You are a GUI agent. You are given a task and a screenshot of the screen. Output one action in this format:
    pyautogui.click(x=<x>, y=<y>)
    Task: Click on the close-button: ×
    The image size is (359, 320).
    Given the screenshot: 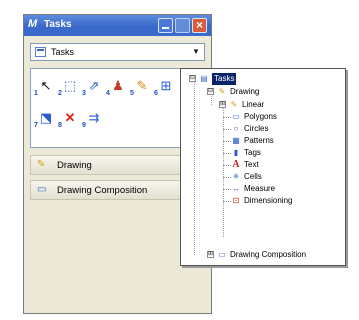 What is the action you would take?
    pyautogui.click(x=199, y=25)
    